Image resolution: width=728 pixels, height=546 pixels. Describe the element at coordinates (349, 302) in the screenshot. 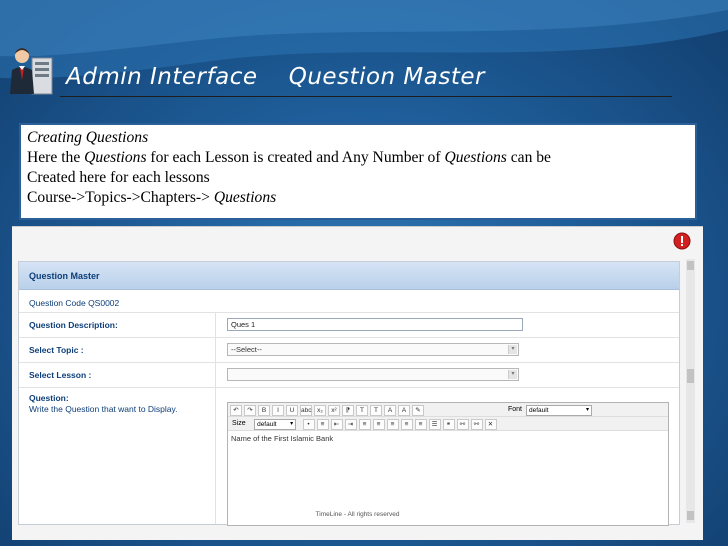

I see `question-code-row: Question Code QS0002` at that location.